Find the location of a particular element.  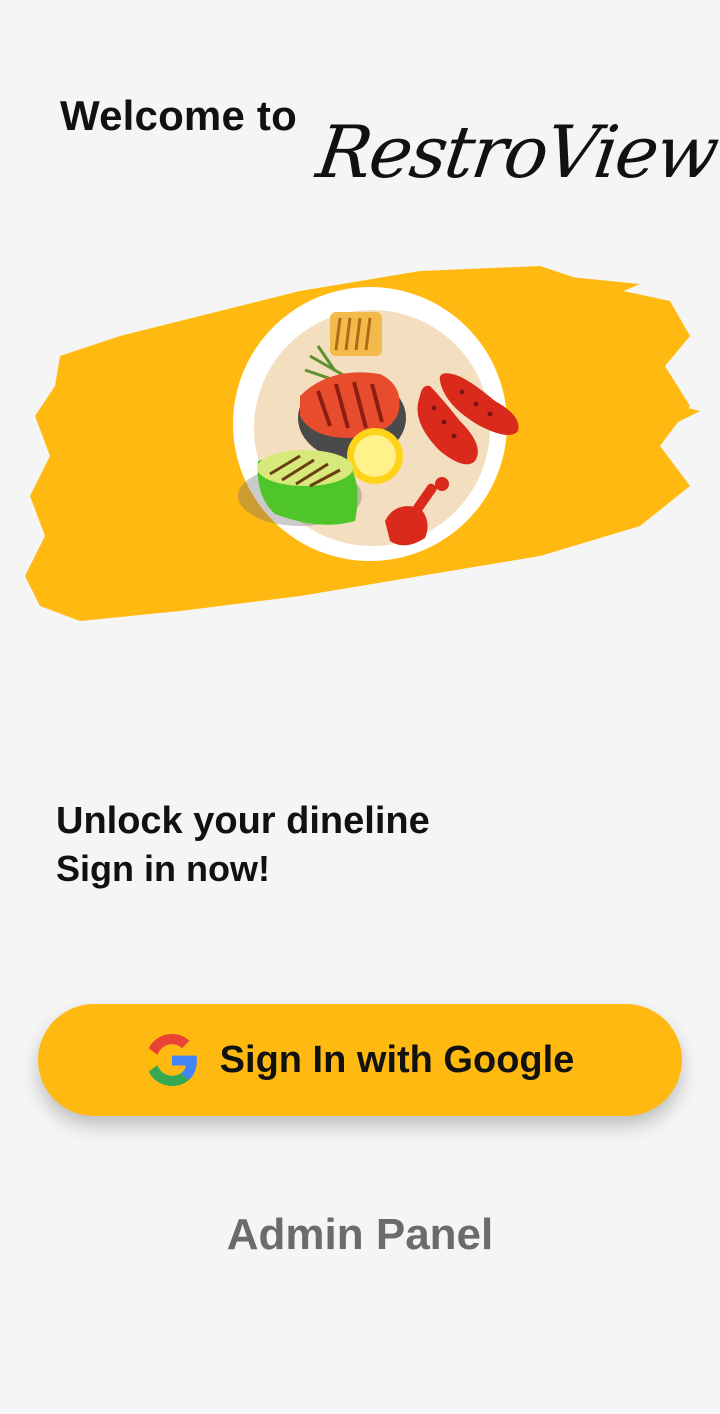

google-sign-in-label: Sign In with Google is located at coordinates (397, 1059).